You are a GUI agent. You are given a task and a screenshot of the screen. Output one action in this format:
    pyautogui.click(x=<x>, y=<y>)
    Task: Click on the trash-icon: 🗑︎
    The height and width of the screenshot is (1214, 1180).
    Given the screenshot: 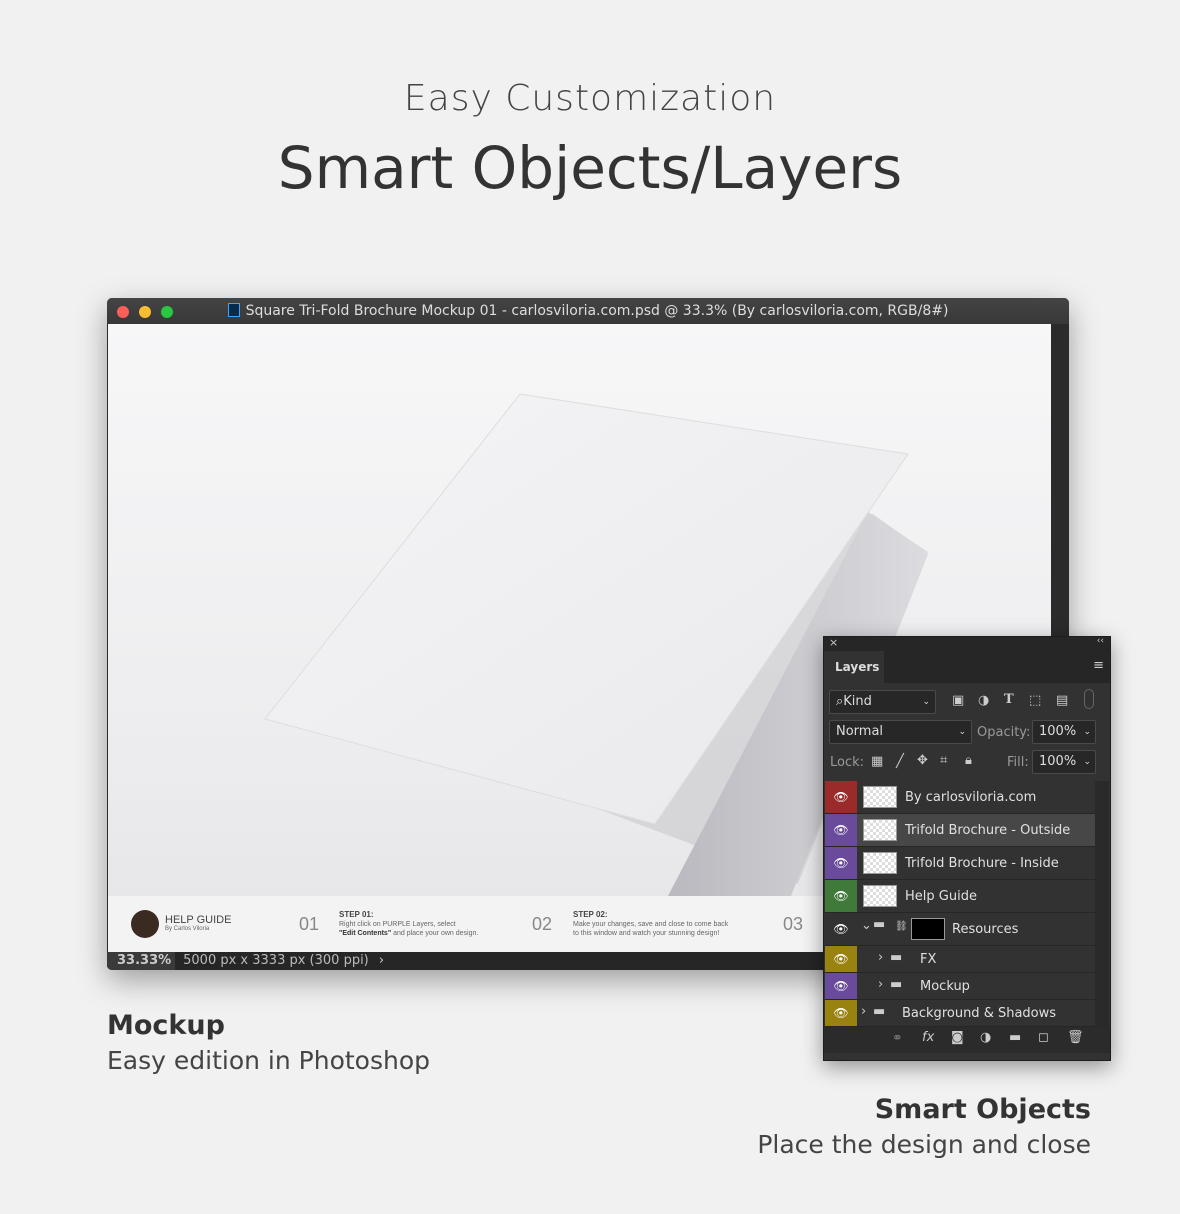 What is the action you would take?
    pyautogui.click(x=1075, y=1037)
    